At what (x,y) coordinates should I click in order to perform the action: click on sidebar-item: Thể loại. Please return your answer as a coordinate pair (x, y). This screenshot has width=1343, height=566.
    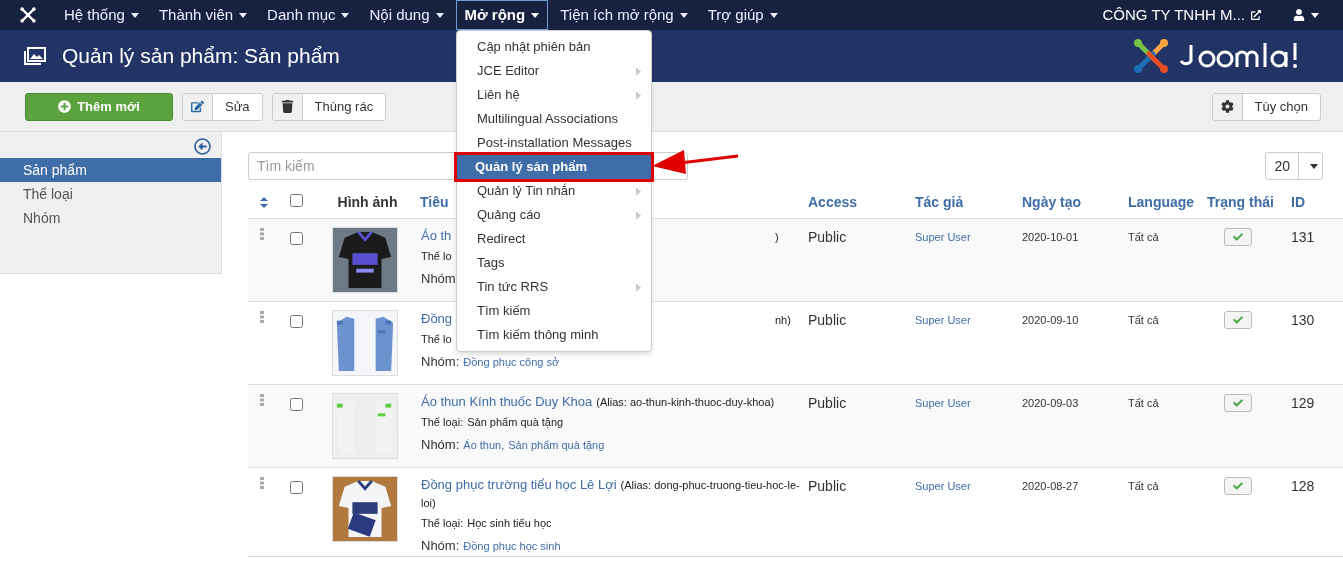
    Looking at the image, I should click on (110, 194).